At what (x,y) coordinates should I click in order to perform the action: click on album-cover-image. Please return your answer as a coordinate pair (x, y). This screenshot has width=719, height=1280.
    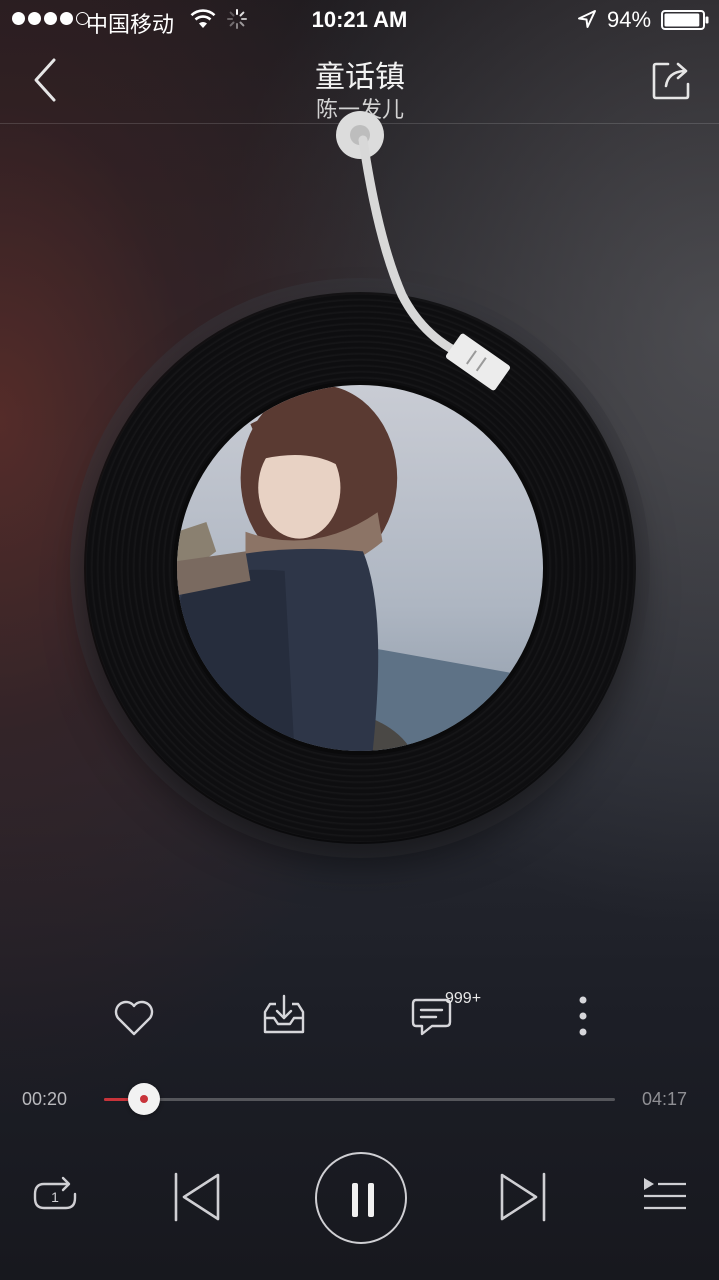
    Looking at the image, I should click on (360, 568).